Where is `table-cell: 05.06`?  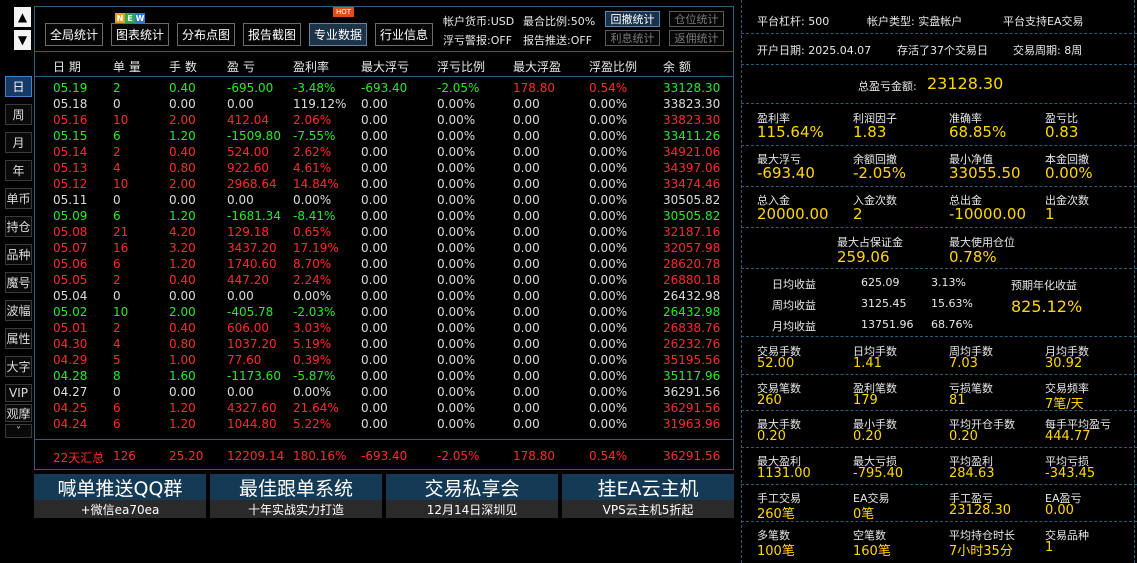
table-cell: 05.06 is located at coordinates (70, 264).